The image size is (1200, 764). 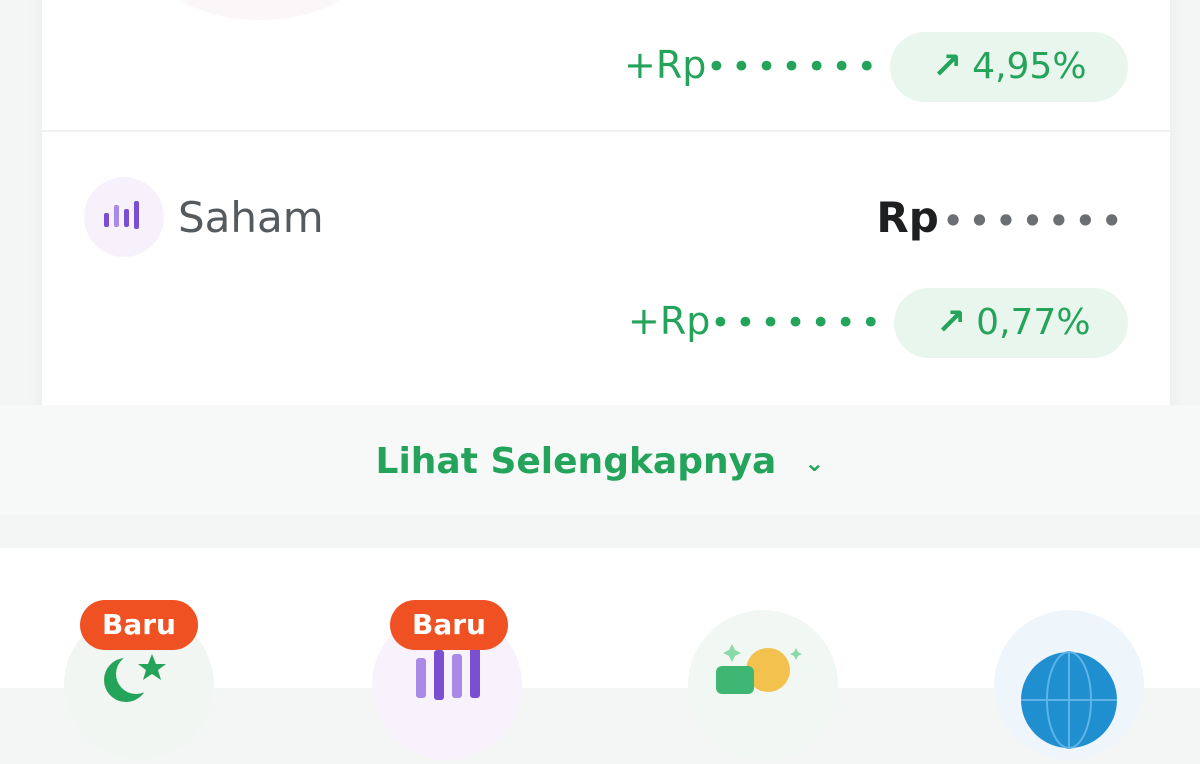 What do you see at coordinates (251, 217) in the screenshot?
I see `holding-label: Saham` at bounding box center [251, 217].